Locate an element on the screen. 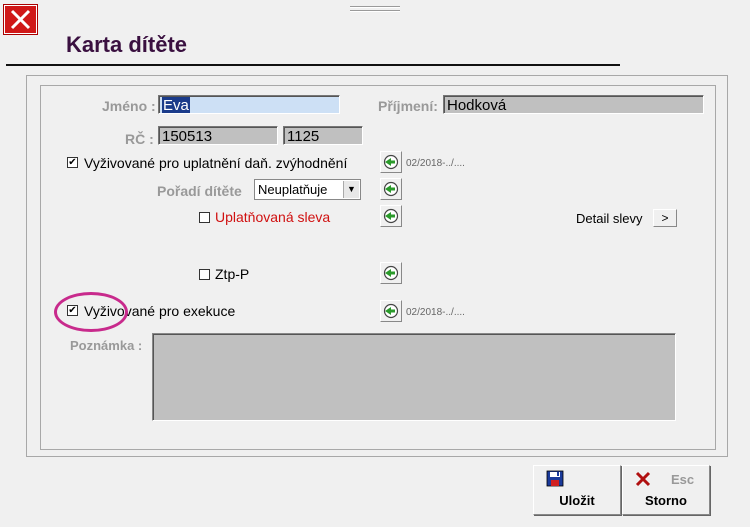 Image resolution: width=750 pixels, height=527 pixels. rc-label: RČ : is located at coordinates (139, 139).